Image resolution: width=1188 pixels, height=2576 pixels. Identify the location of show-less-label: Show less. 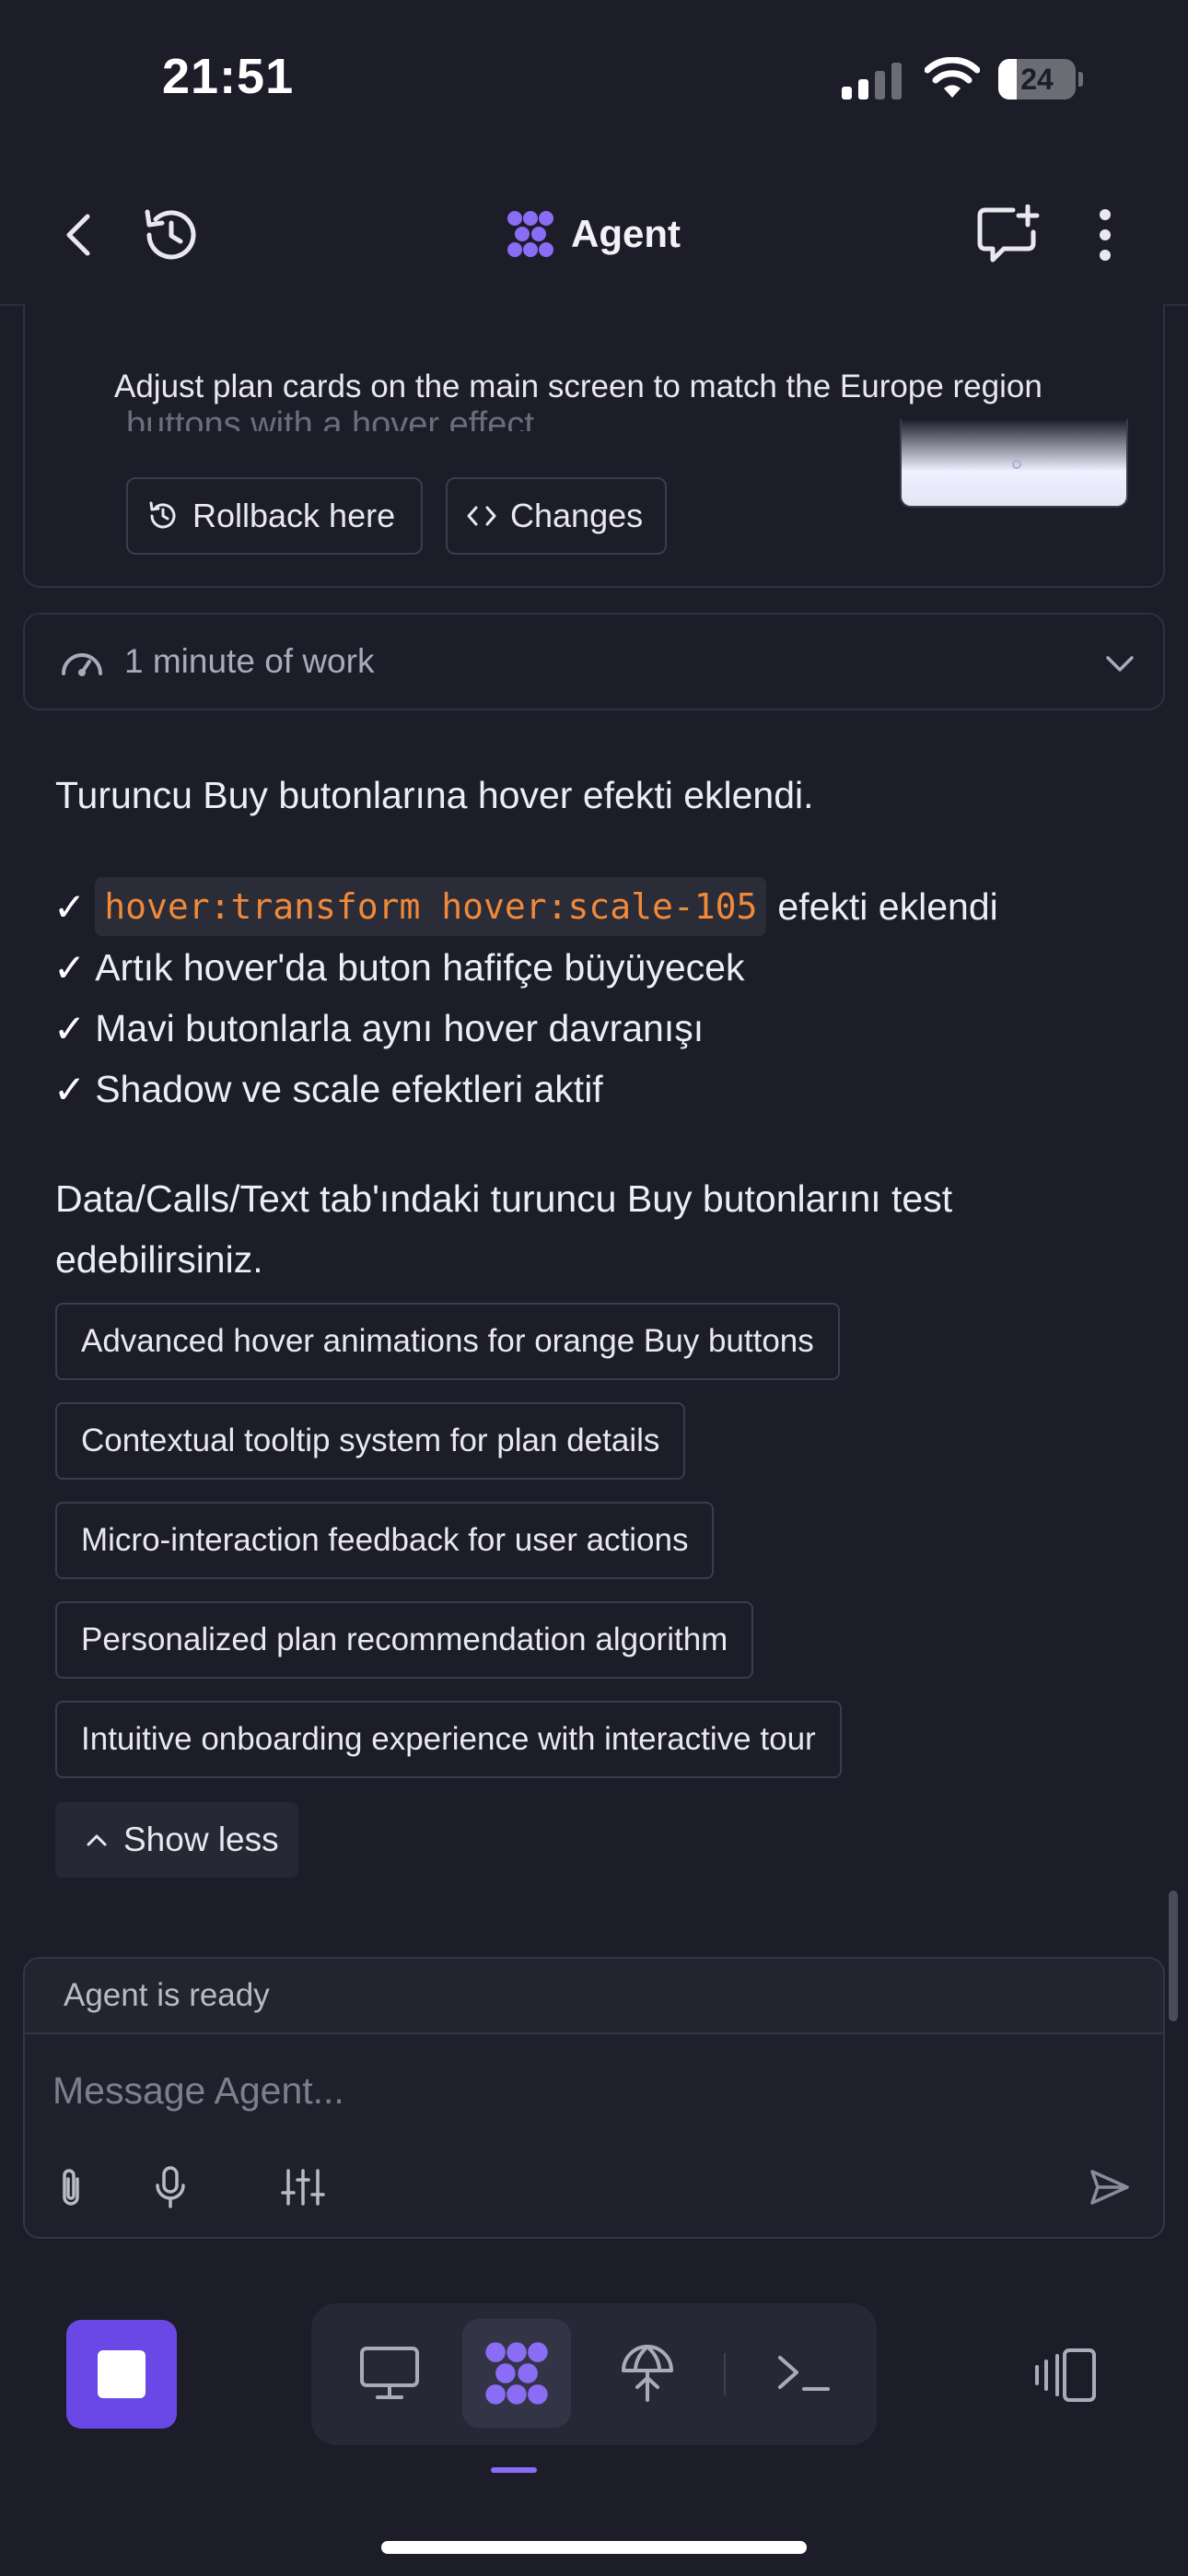
(201, 1839).